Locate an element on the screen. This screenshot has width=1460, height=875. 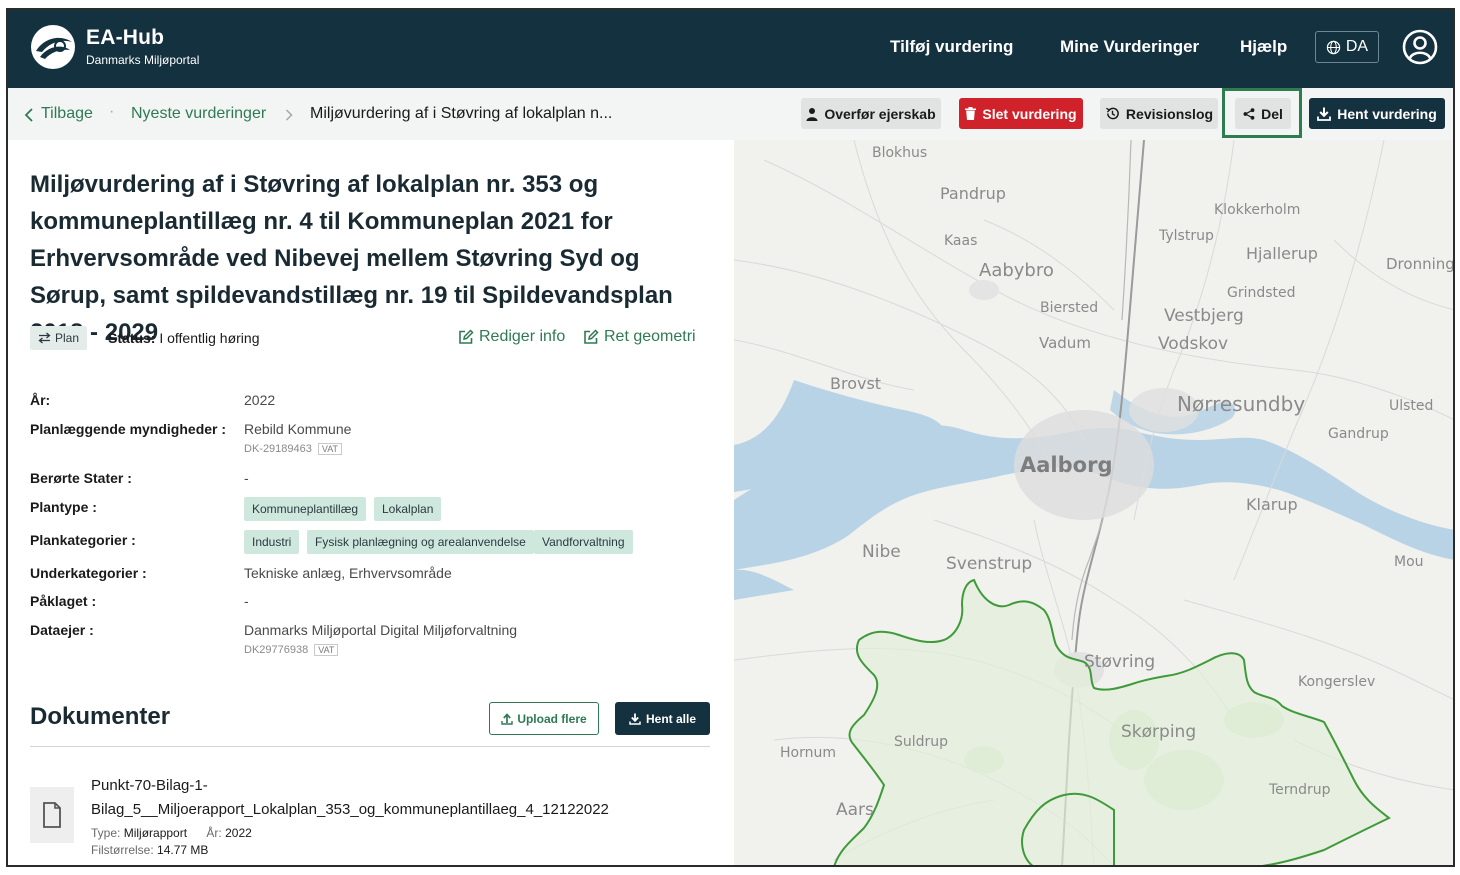
map-label: Dronning is located at coordinates (1420, 264).